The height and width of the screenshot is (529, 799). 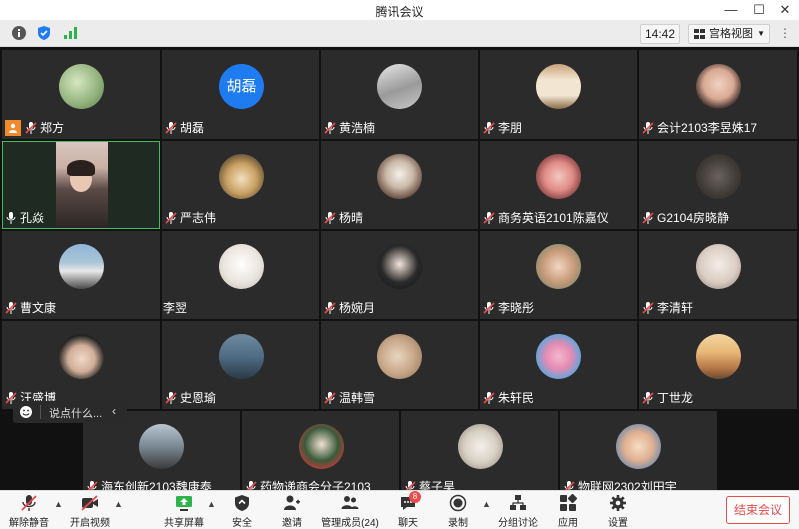 I want to click on minimize-button: —, so click(x=731, y=10).